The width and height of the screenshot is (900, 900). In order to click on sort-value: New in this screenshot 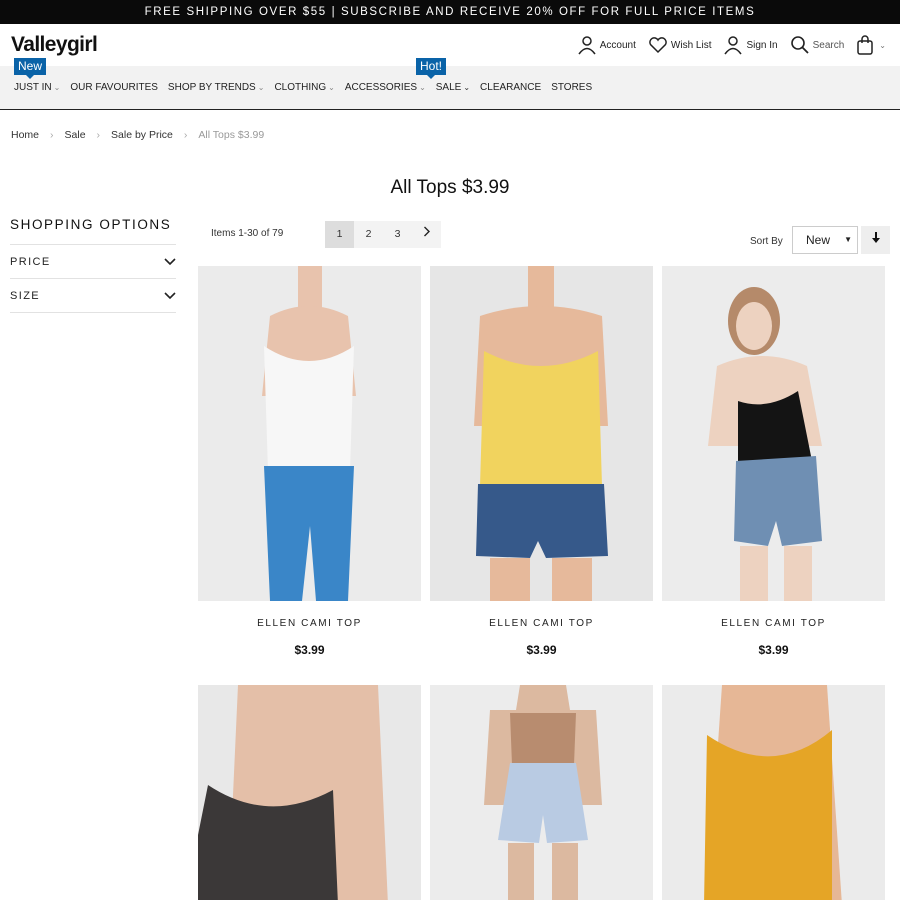, I will do `click(818, 240)`.